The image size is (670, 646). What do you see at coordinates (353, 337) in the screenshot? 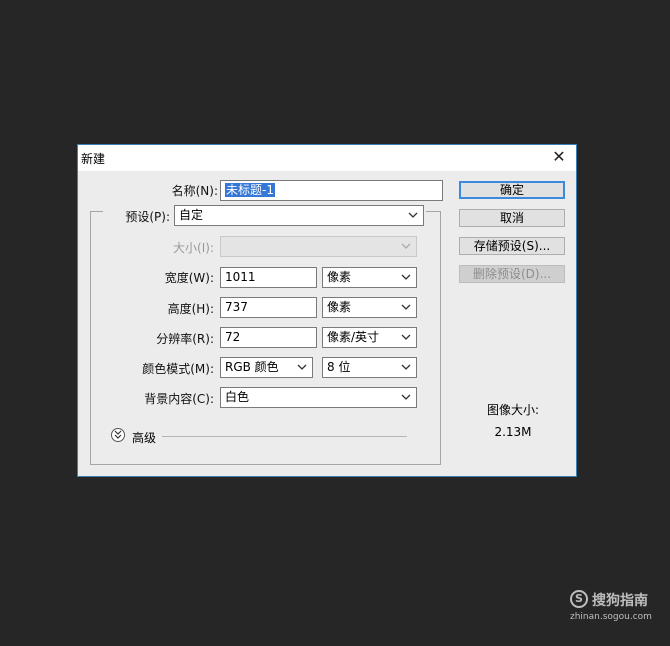
I see `resolution-unit-value: 像素/英寸` at bounding box center [353, 337].